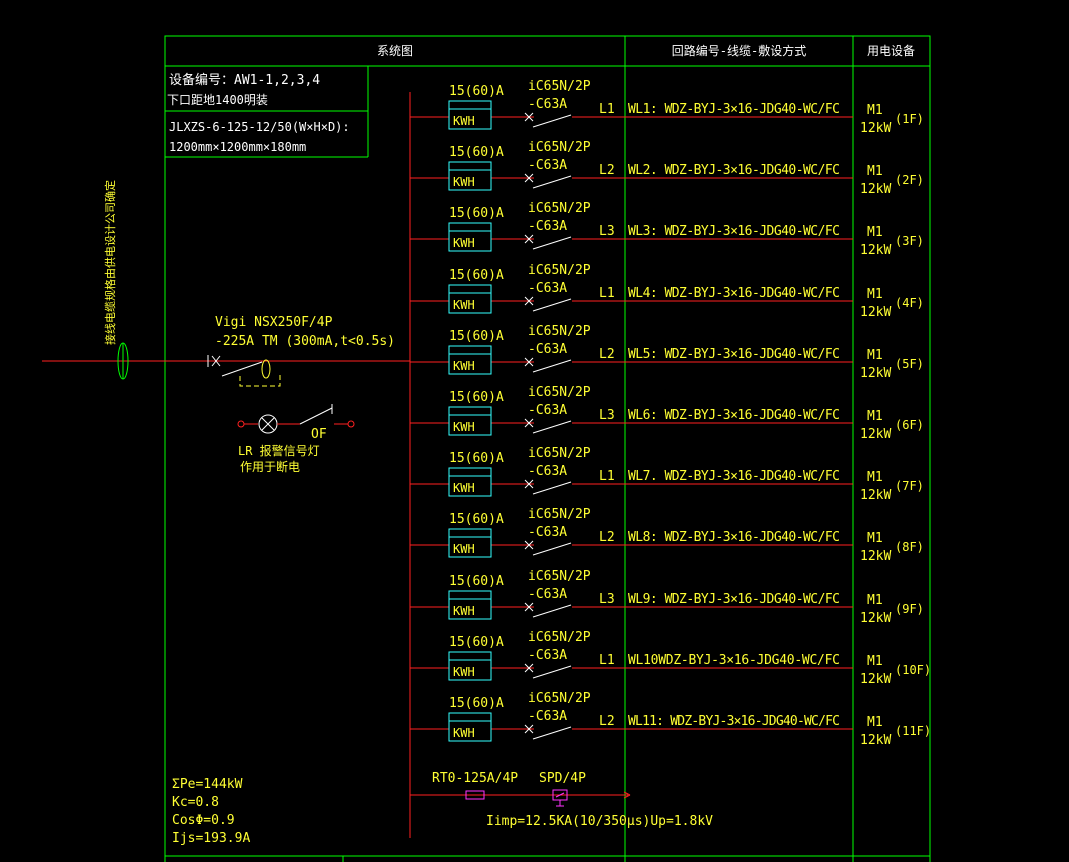  Describe the element at coordinates (305, 341) in the screenshot. I see `main-breaker-spec: -225A TM (300mA,t<0.5s)` at that location.